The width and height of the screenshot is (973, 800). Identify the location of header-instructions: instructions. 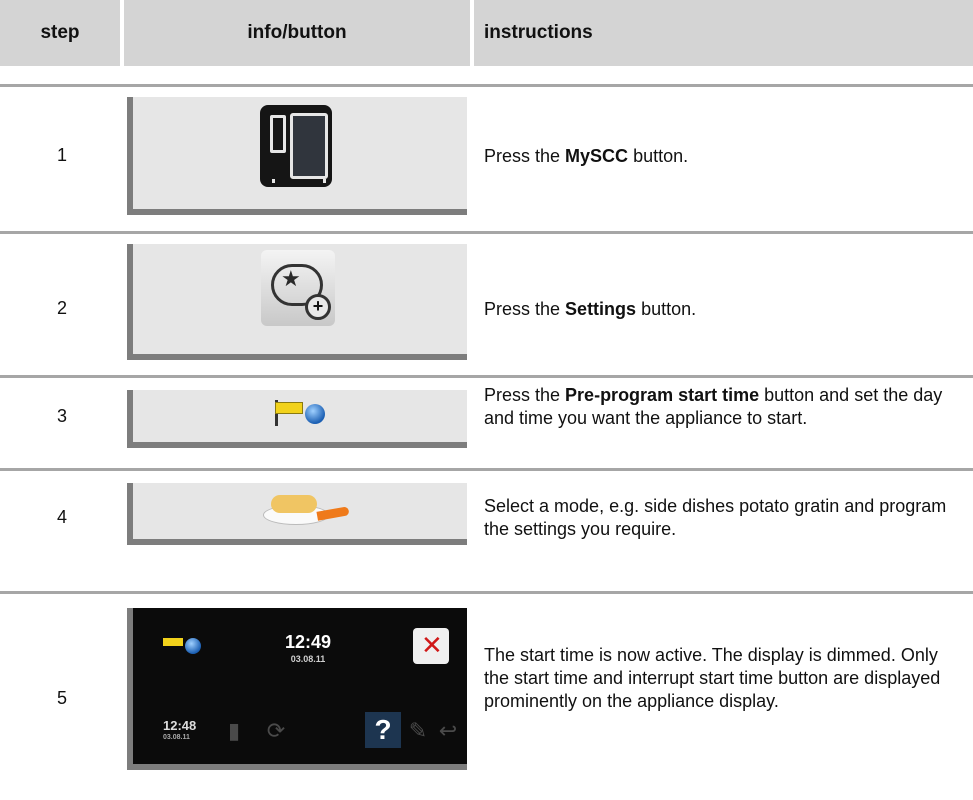
(723, 33).